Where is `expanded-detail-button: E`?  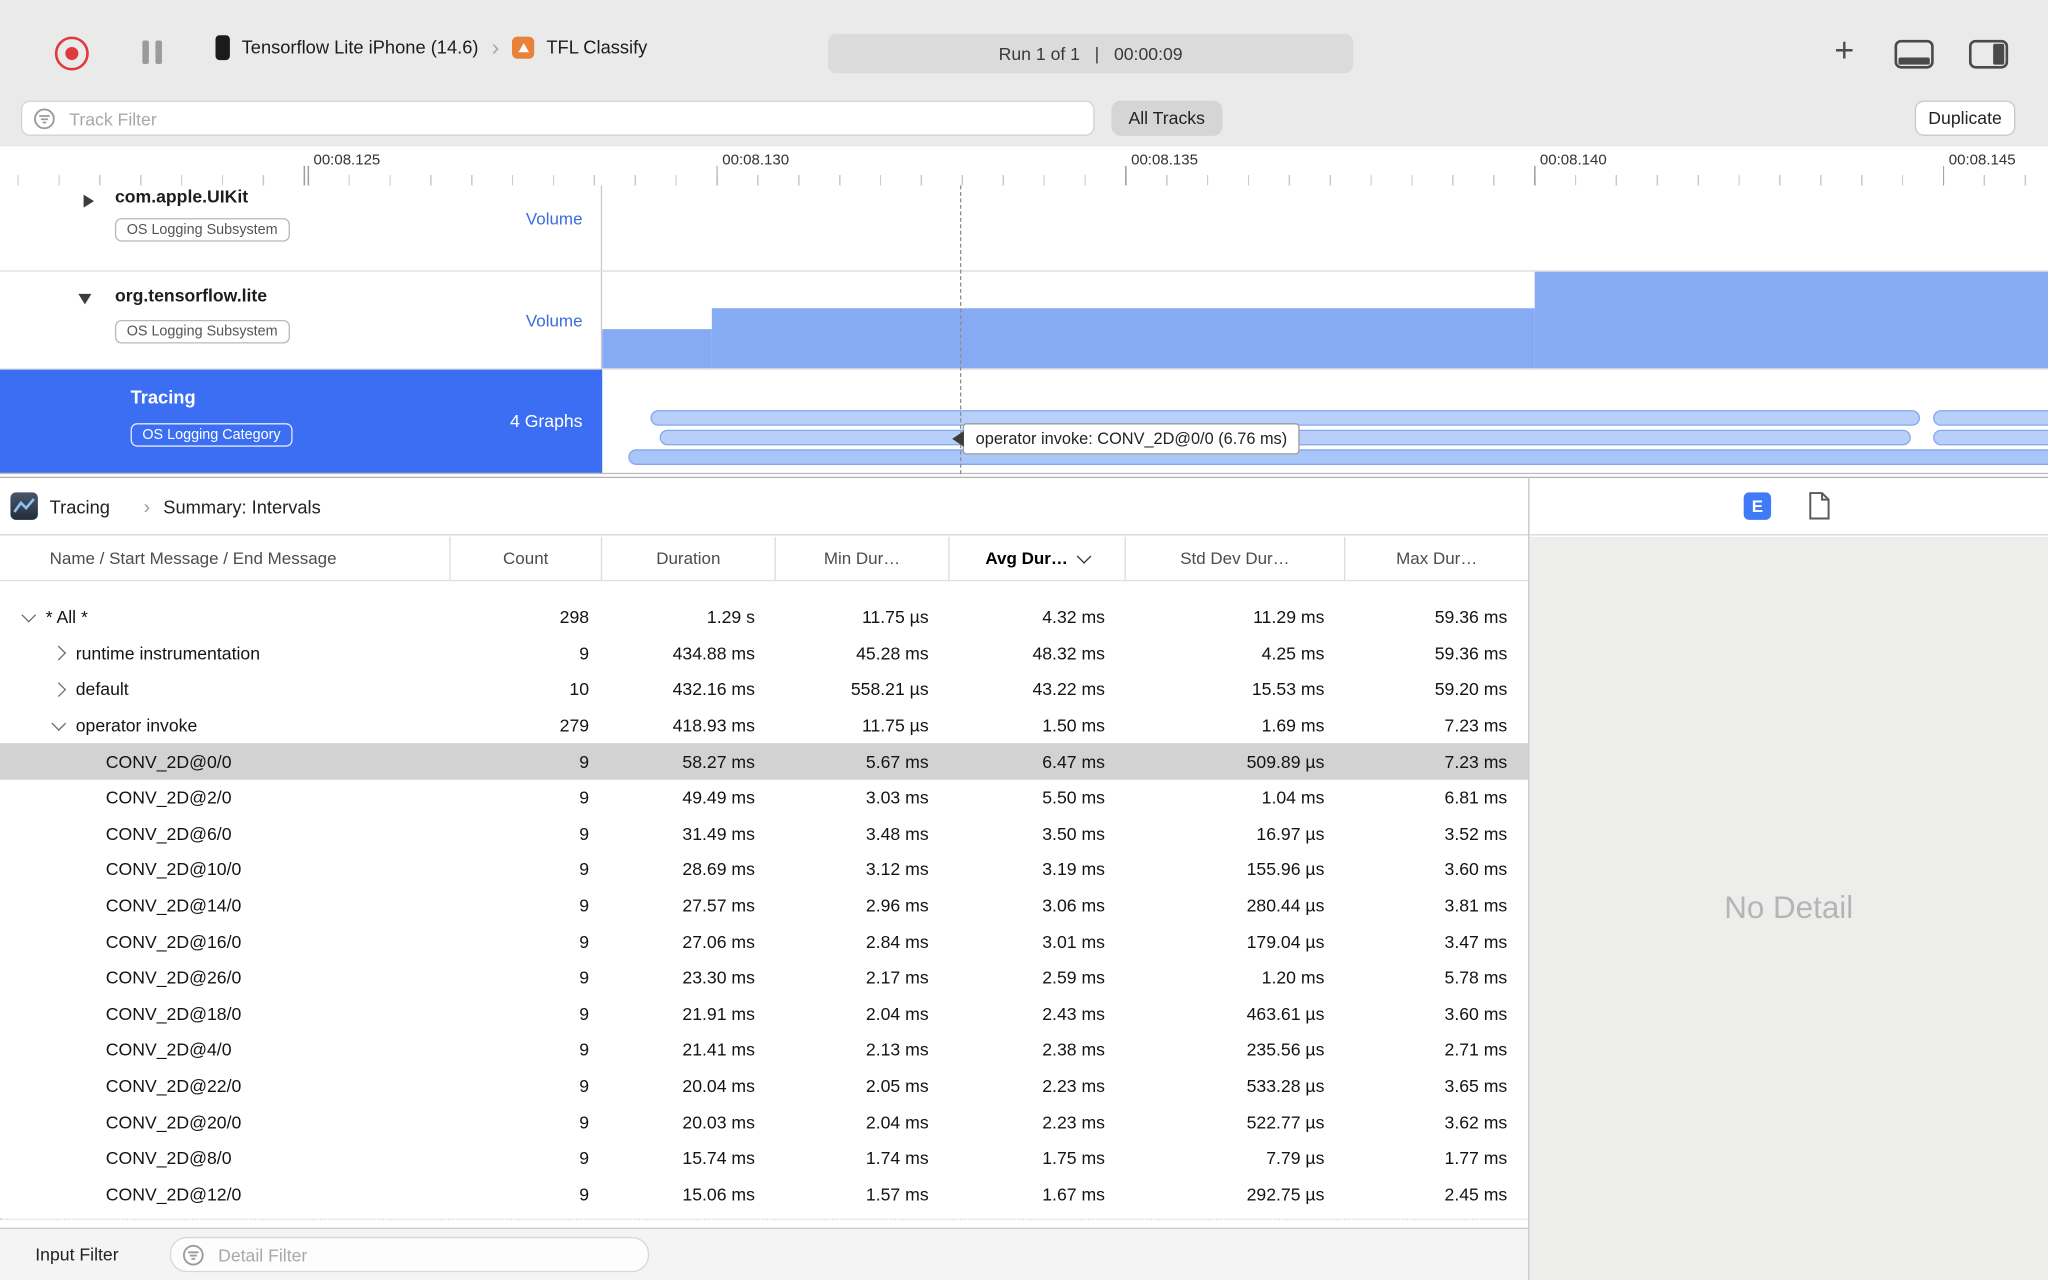 expanded-detail-button: E is located at coordinates (1757, 506).